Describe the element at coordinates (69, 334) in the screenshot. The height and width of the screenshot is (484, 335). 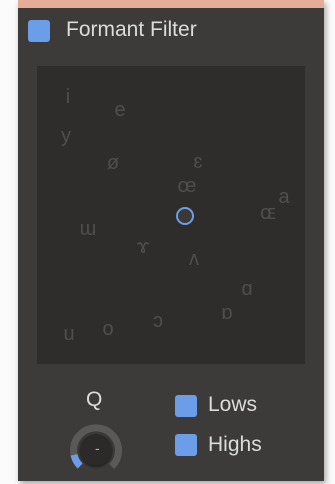
I see `vowel-u: u` at that location.